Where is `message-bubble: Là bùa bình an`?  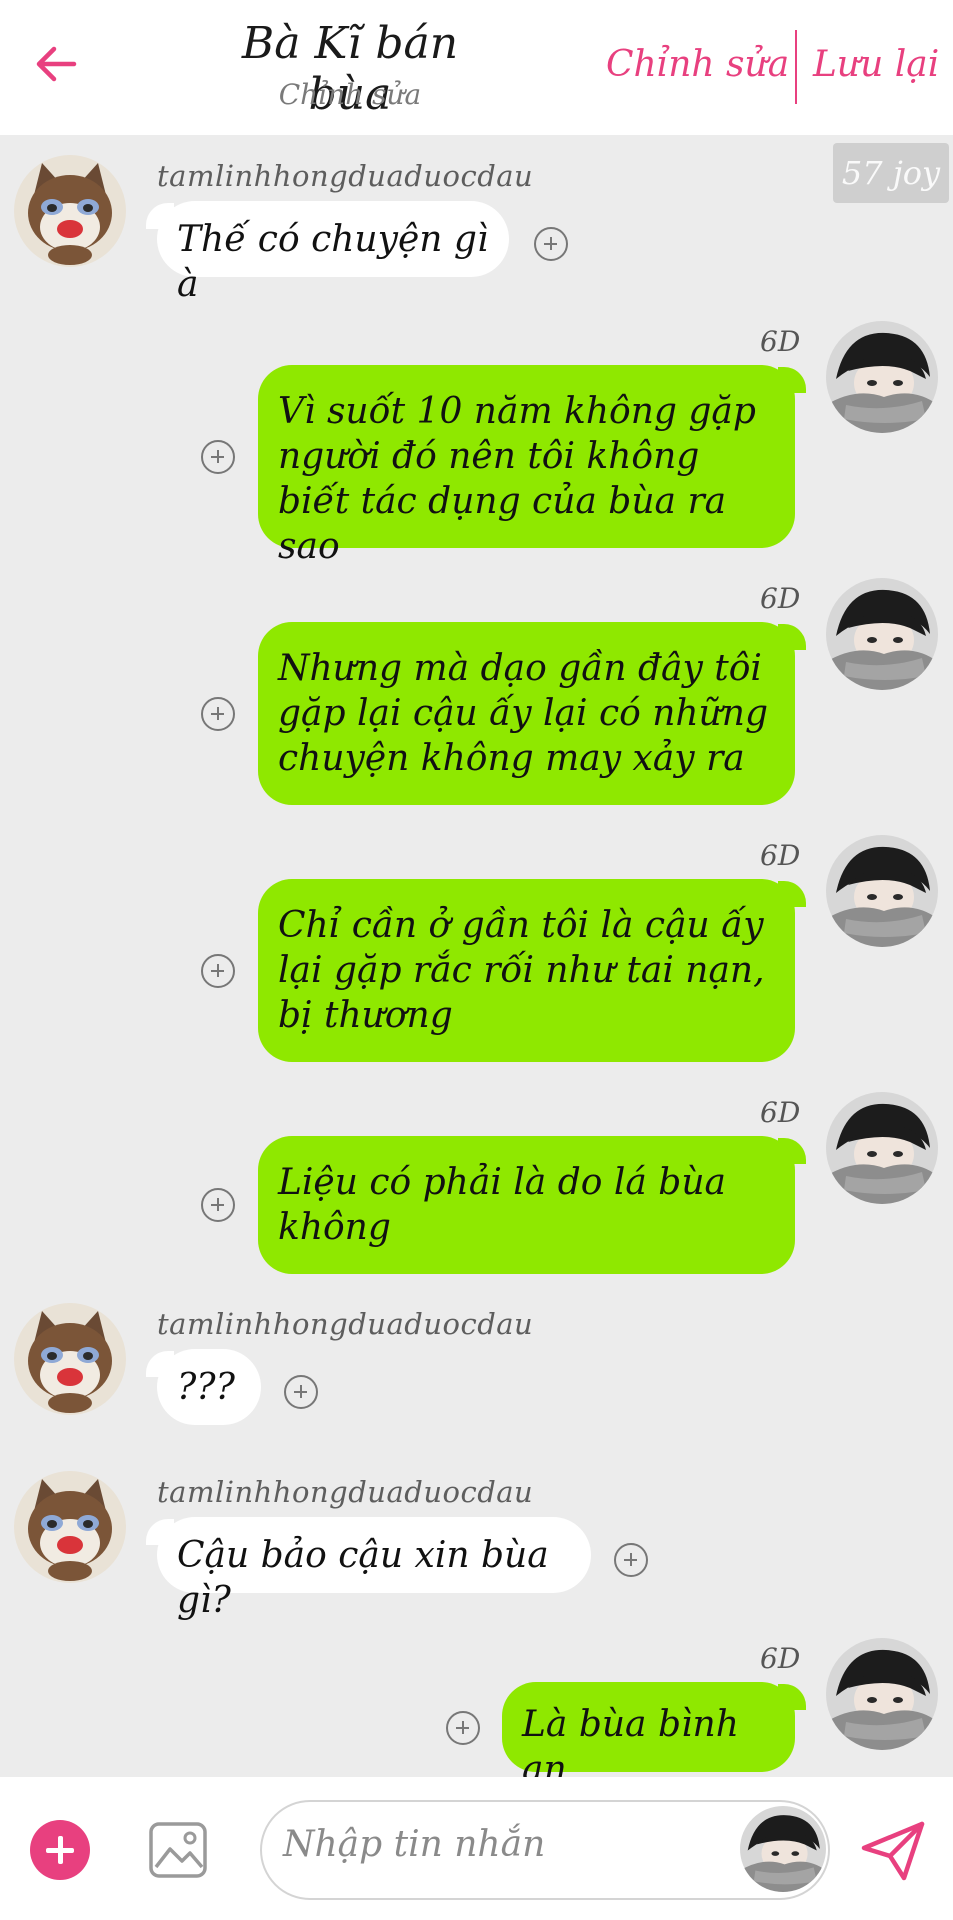
message-bubble: Là bùa bình an is located at coordinates (648, 1729).